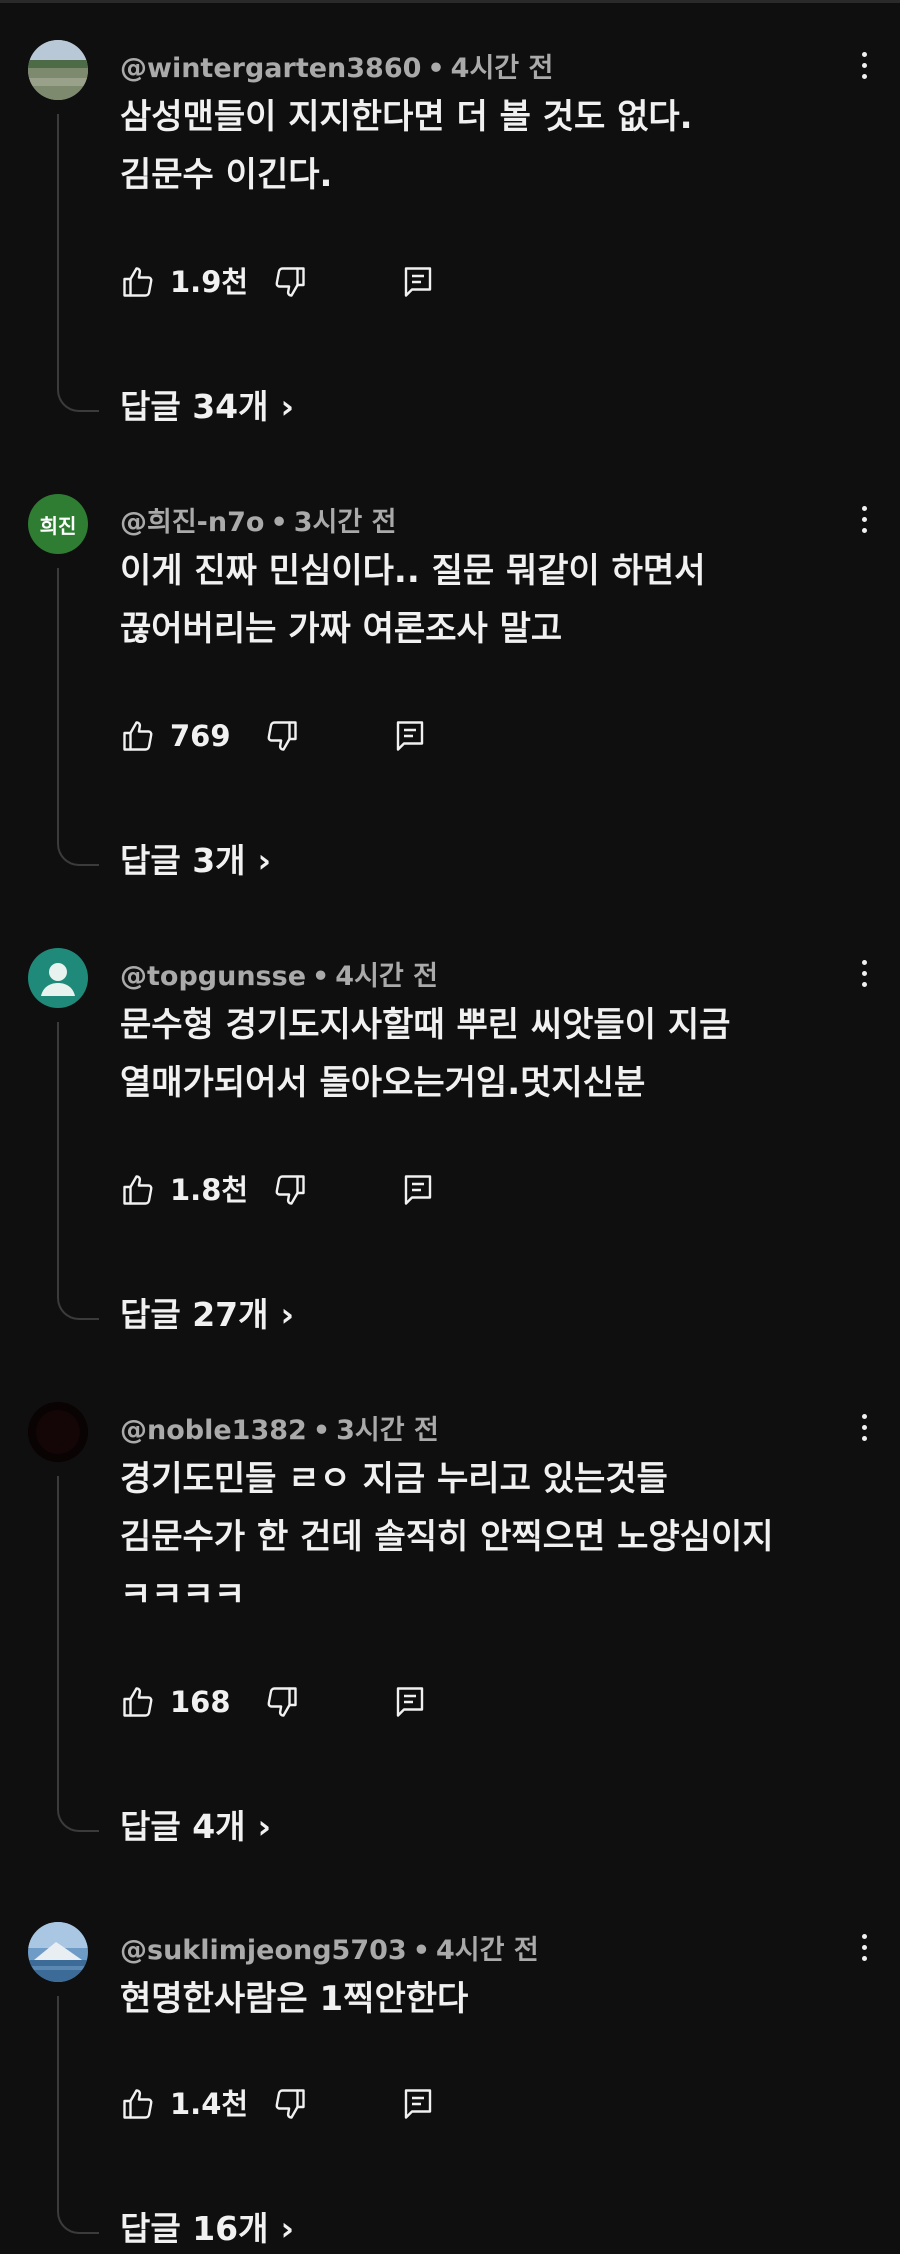 This screenshot has width=900, height=2254. Describe the element at coordinates (447, 1537) in the screenshot. I see `comment-text-line: 김문수가 한 건데 솔직히 안찍으면 노양심이지` at that location.